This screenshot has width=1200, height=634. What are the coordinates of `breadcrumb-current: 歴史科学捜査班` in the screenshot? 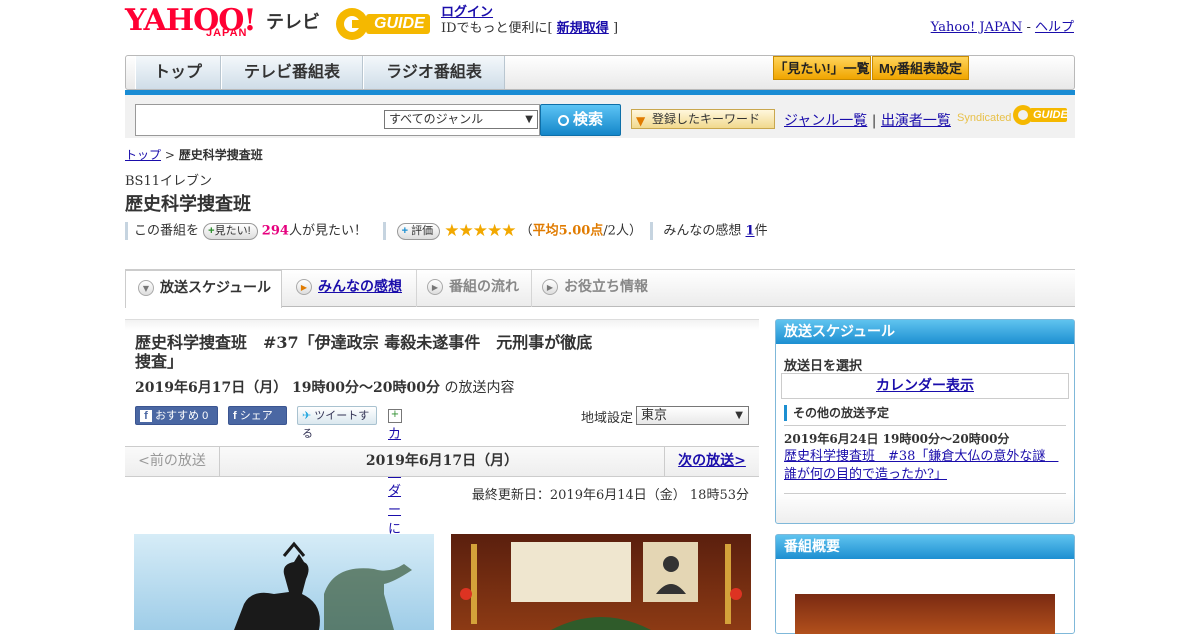 It's located at (220, 155).